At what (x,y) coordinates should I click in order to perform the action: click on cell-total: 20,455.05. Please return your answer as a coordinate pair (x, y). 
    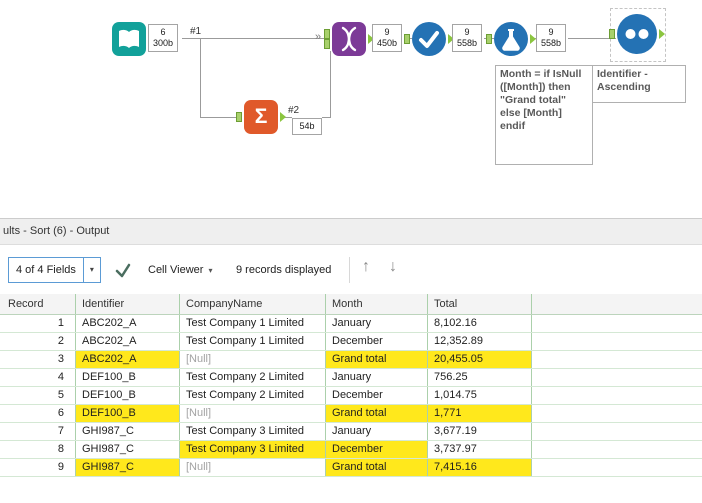
    Looking at the image, I should click on (480, 359).